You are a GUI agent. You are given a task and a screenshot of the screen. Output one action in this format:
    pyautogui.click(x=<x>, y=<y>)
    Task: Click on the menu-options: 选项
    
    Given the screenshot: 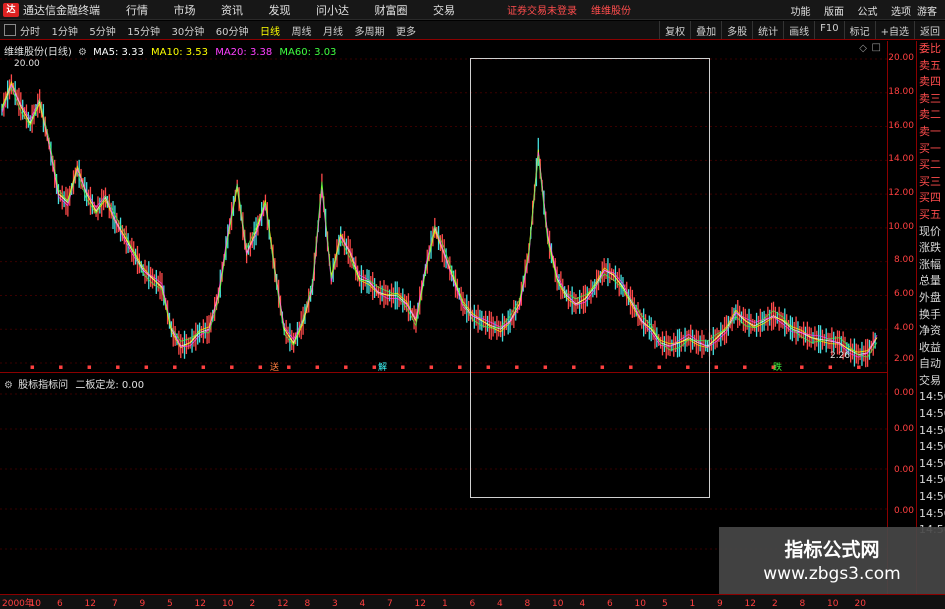 What is the action you would take?
    pyautogui.click(x=901, y=12)
    